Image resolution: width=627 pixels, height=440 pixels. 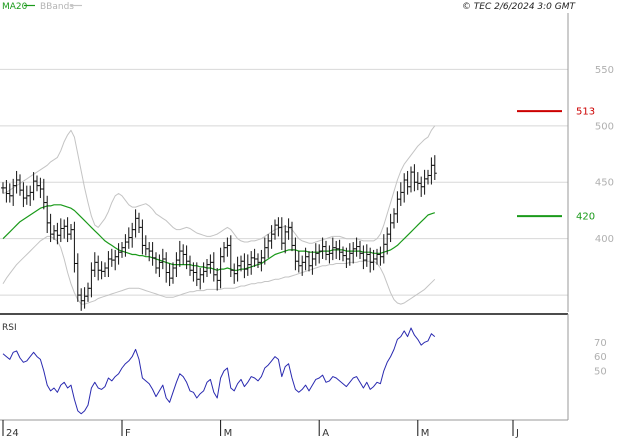 I want to click on price-y-tick-label: 550, so click(x=604, y=70).